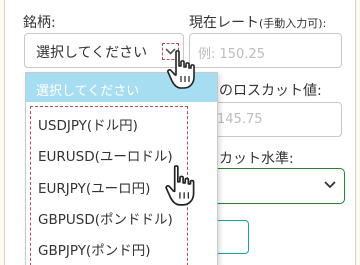 The height and width of the screenshot is (265, 360). Describe the element at coordinates (94, 187) in the screenshot. I see `dropdown-option-eurjpy: EURJPY(ユーロ円)` at that location.